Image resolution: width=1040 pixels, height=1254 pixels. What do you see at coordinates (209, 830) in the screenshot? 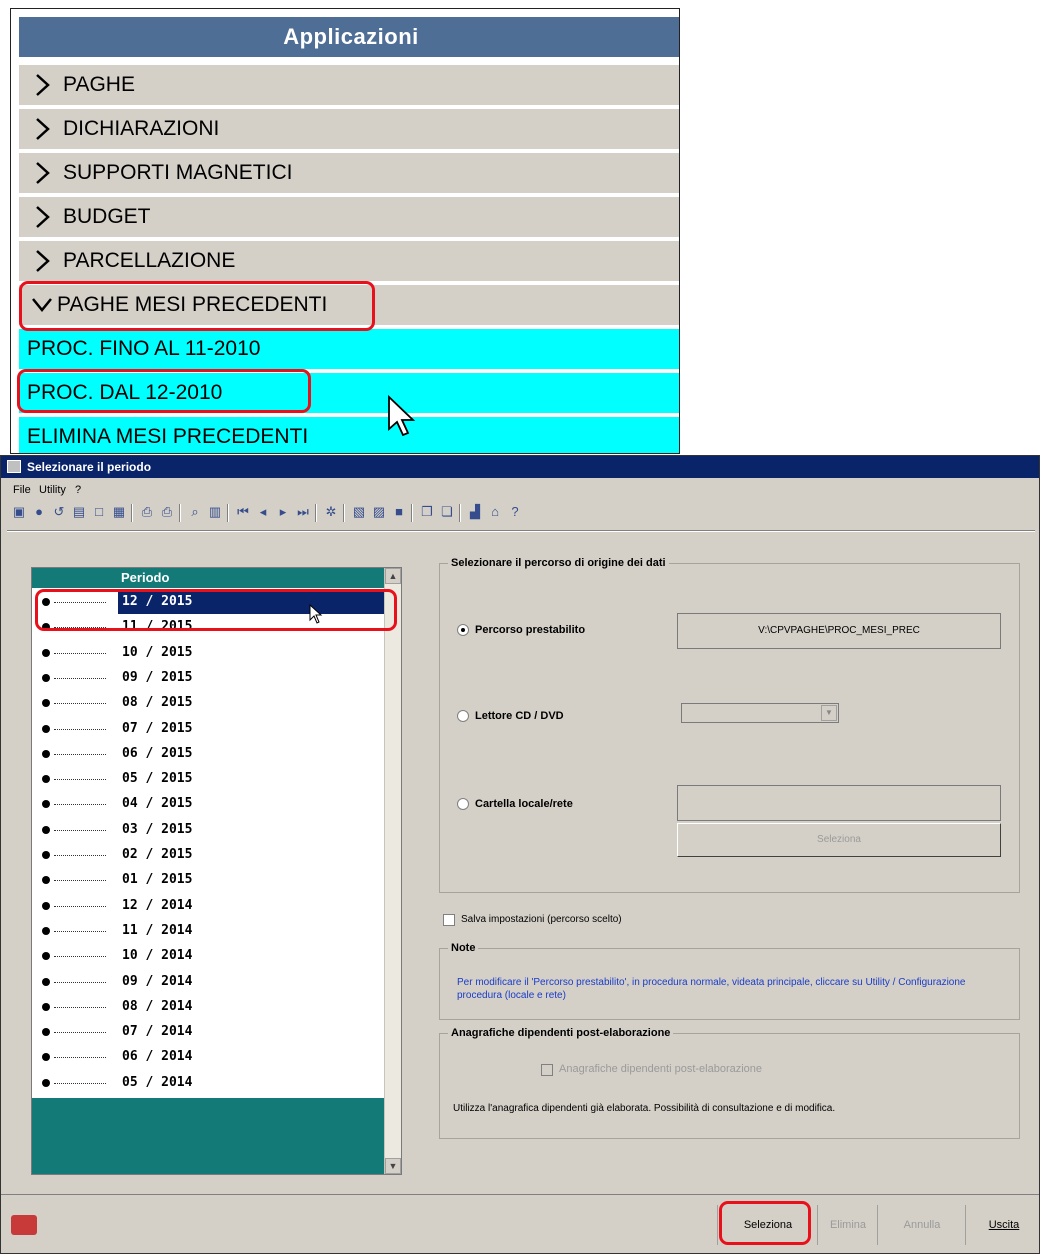
I see `period-row: 03 / 2015` at bounding box center [209, 830].